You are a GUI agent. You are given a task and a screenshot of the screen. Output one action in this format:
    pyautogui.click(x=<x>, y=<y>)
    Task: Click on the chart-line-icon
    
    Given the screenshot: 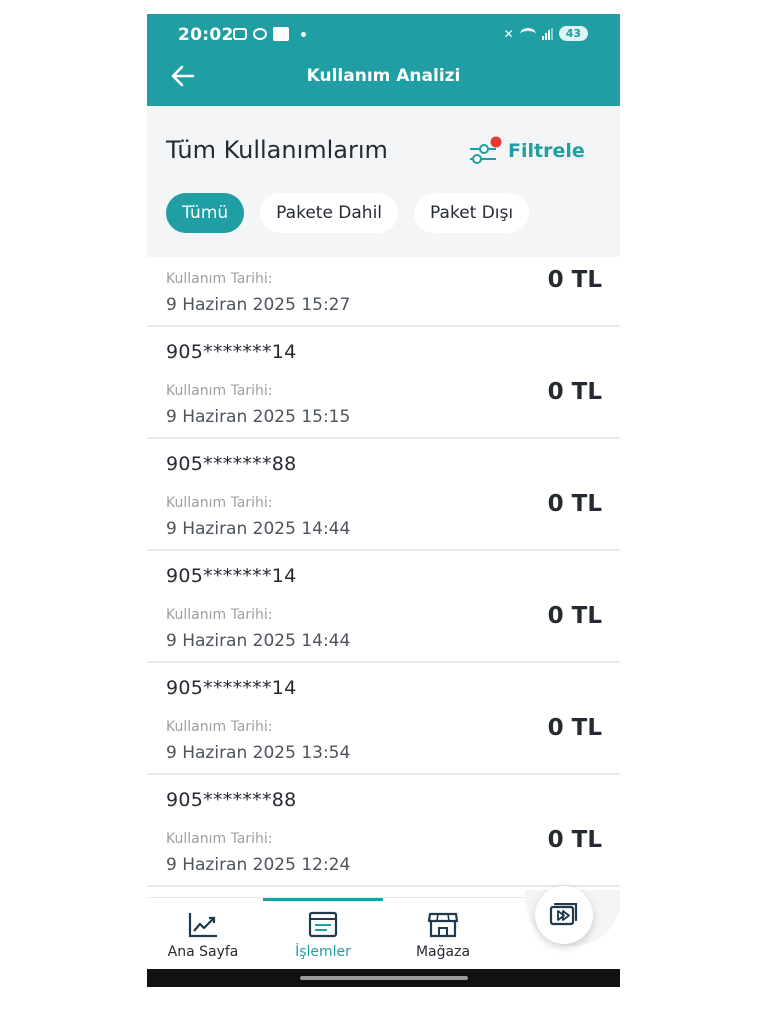 What is the action you would take?
    pyautogui.click(x=202, y=925)
    